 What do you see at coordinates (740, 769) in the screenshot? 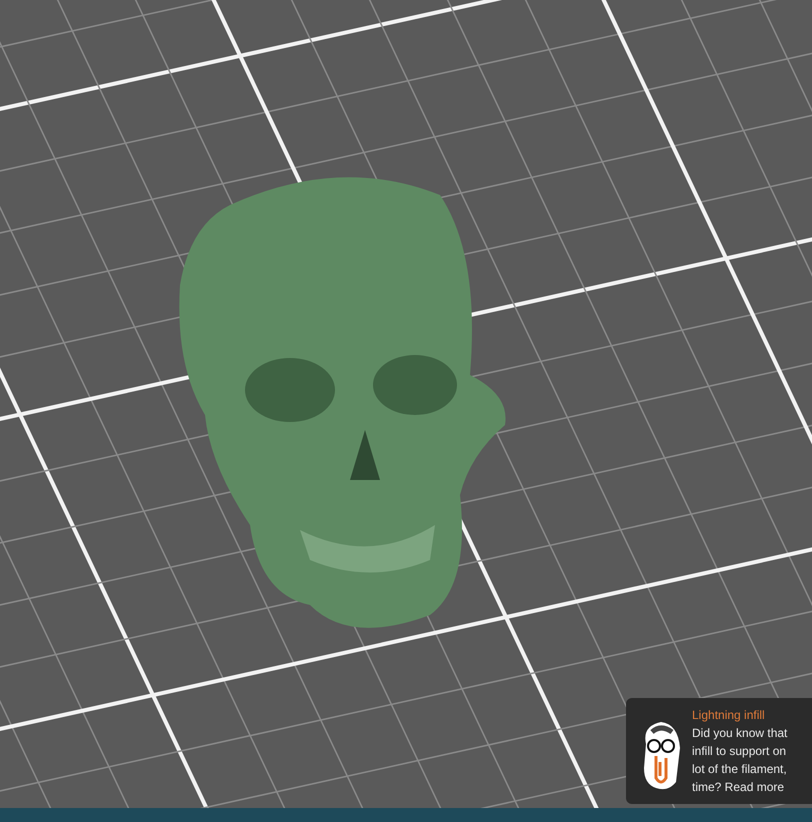
I see `tip-text-line: lot of the filament,` at bounding box center [740, 769].